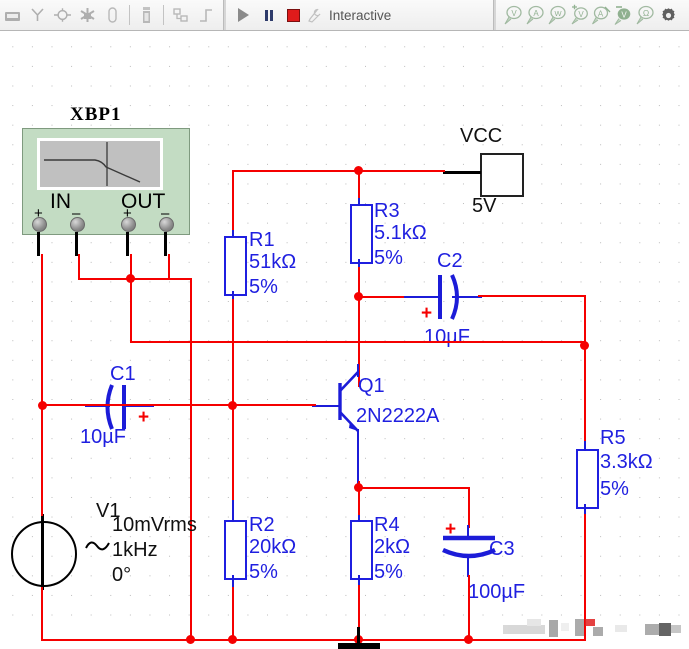  Describe the element at coordinates (131, 310) in the screenshot. I see `wire-out-plus-vertical` at that location.